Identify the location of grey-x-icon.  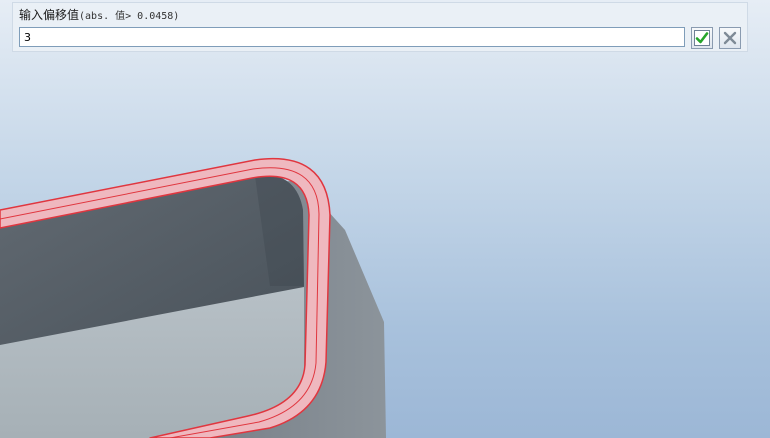
(730, 38).